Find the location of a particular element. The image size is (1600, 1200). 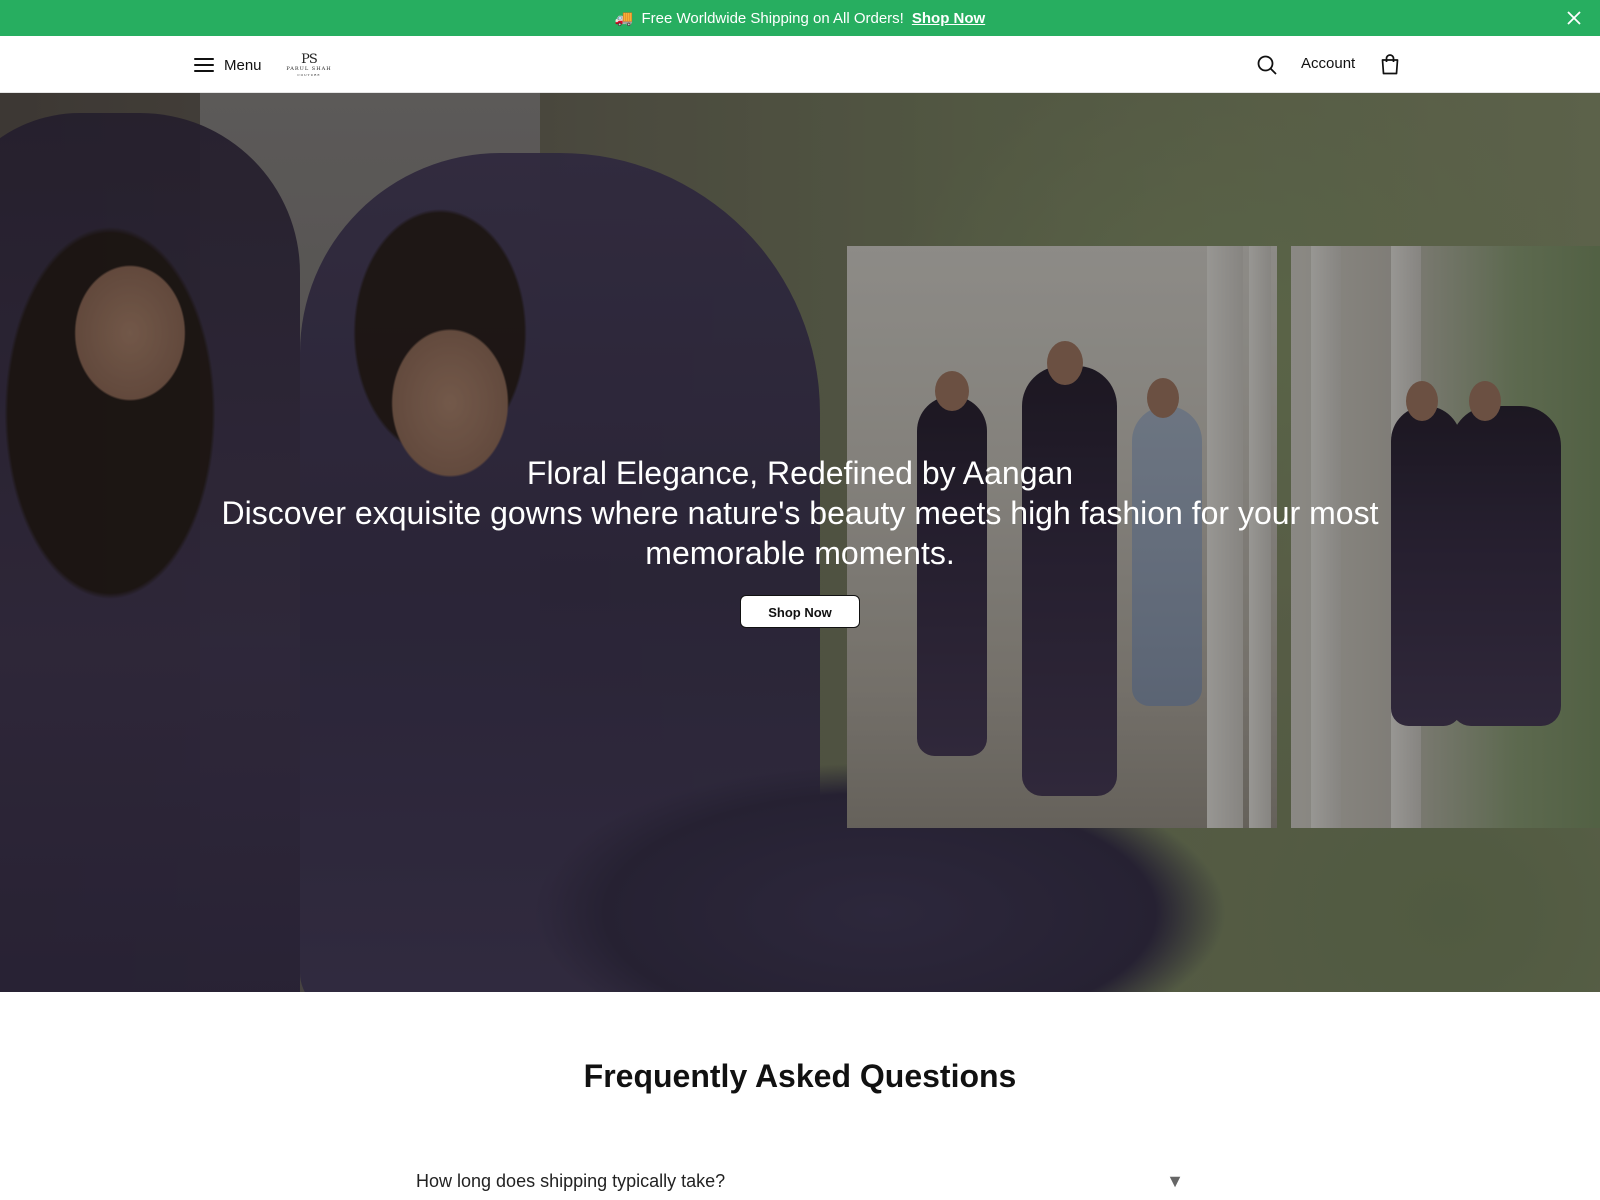

hamburger-icon is located at coordinates (204, 65).